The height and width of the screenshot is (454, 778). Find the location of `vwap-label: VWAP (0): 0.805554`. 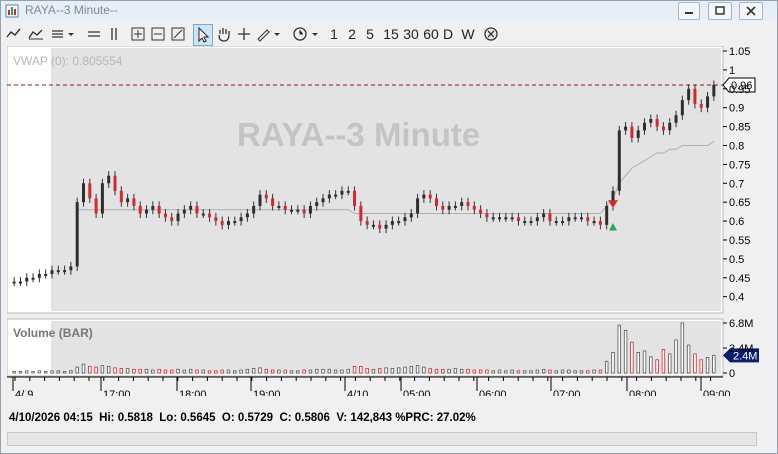

vwap-label: VWAP (0): 0.805554 is located at coordinates (68, 61).